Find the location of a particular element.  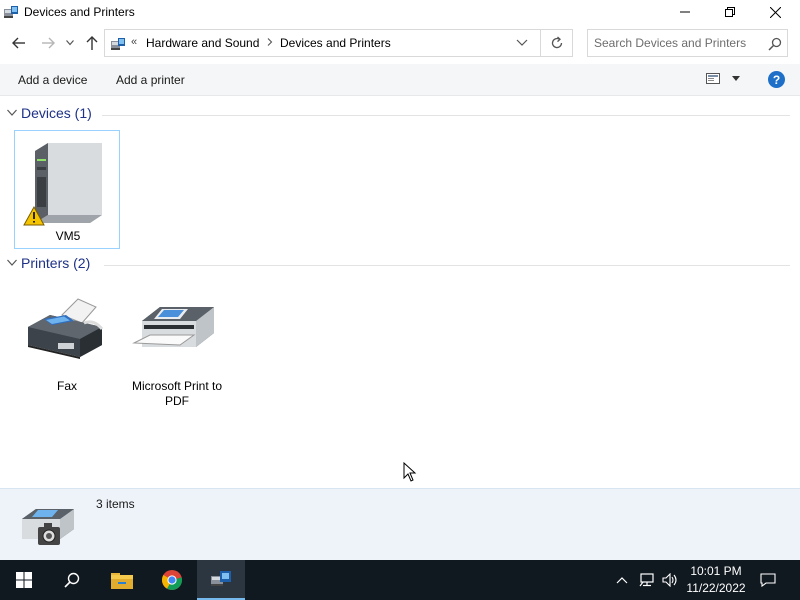

file-explorer-taskbar-button is located at coordinates (122, 580).